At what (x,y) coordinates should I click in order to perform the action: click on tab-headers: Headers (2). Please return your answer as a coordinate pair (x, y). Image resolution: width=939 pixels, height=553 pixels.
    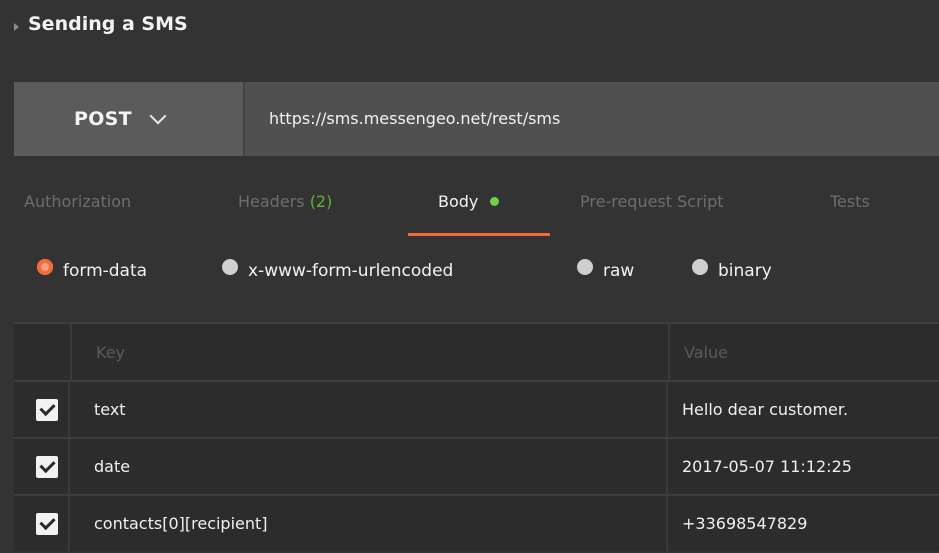
    Looking at the image, I should click on (285, 208).